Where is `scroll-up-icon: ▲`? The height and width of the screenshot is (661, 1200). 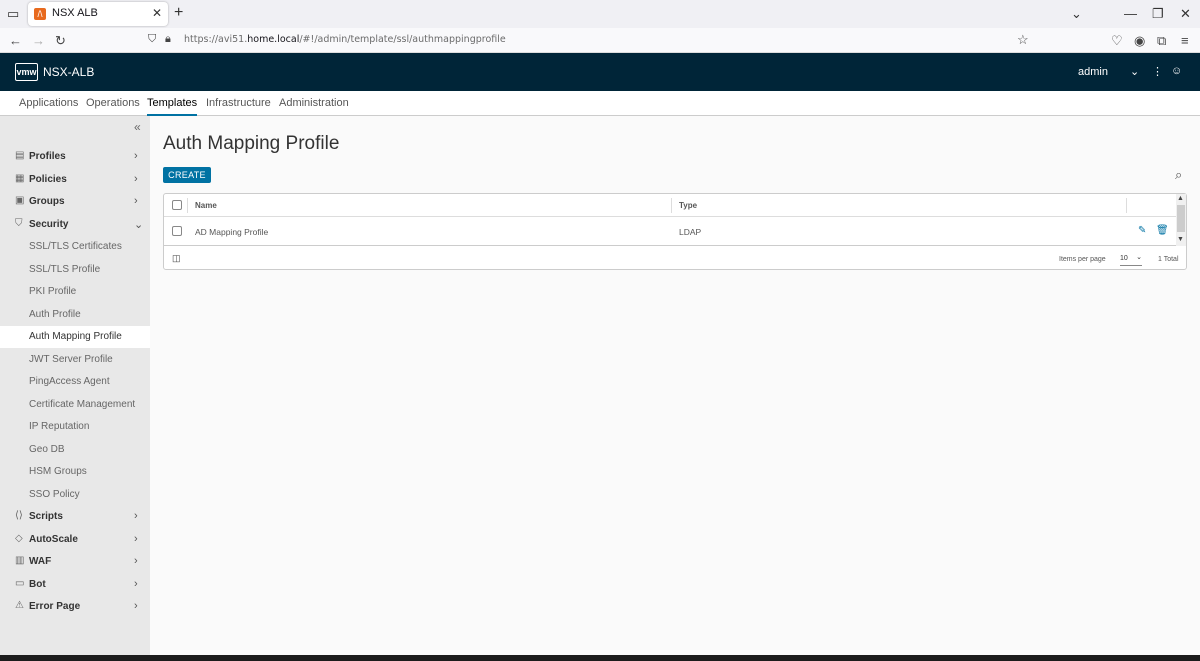
scroll-up-icon: ▲ is located at coordinates (1180, 198).